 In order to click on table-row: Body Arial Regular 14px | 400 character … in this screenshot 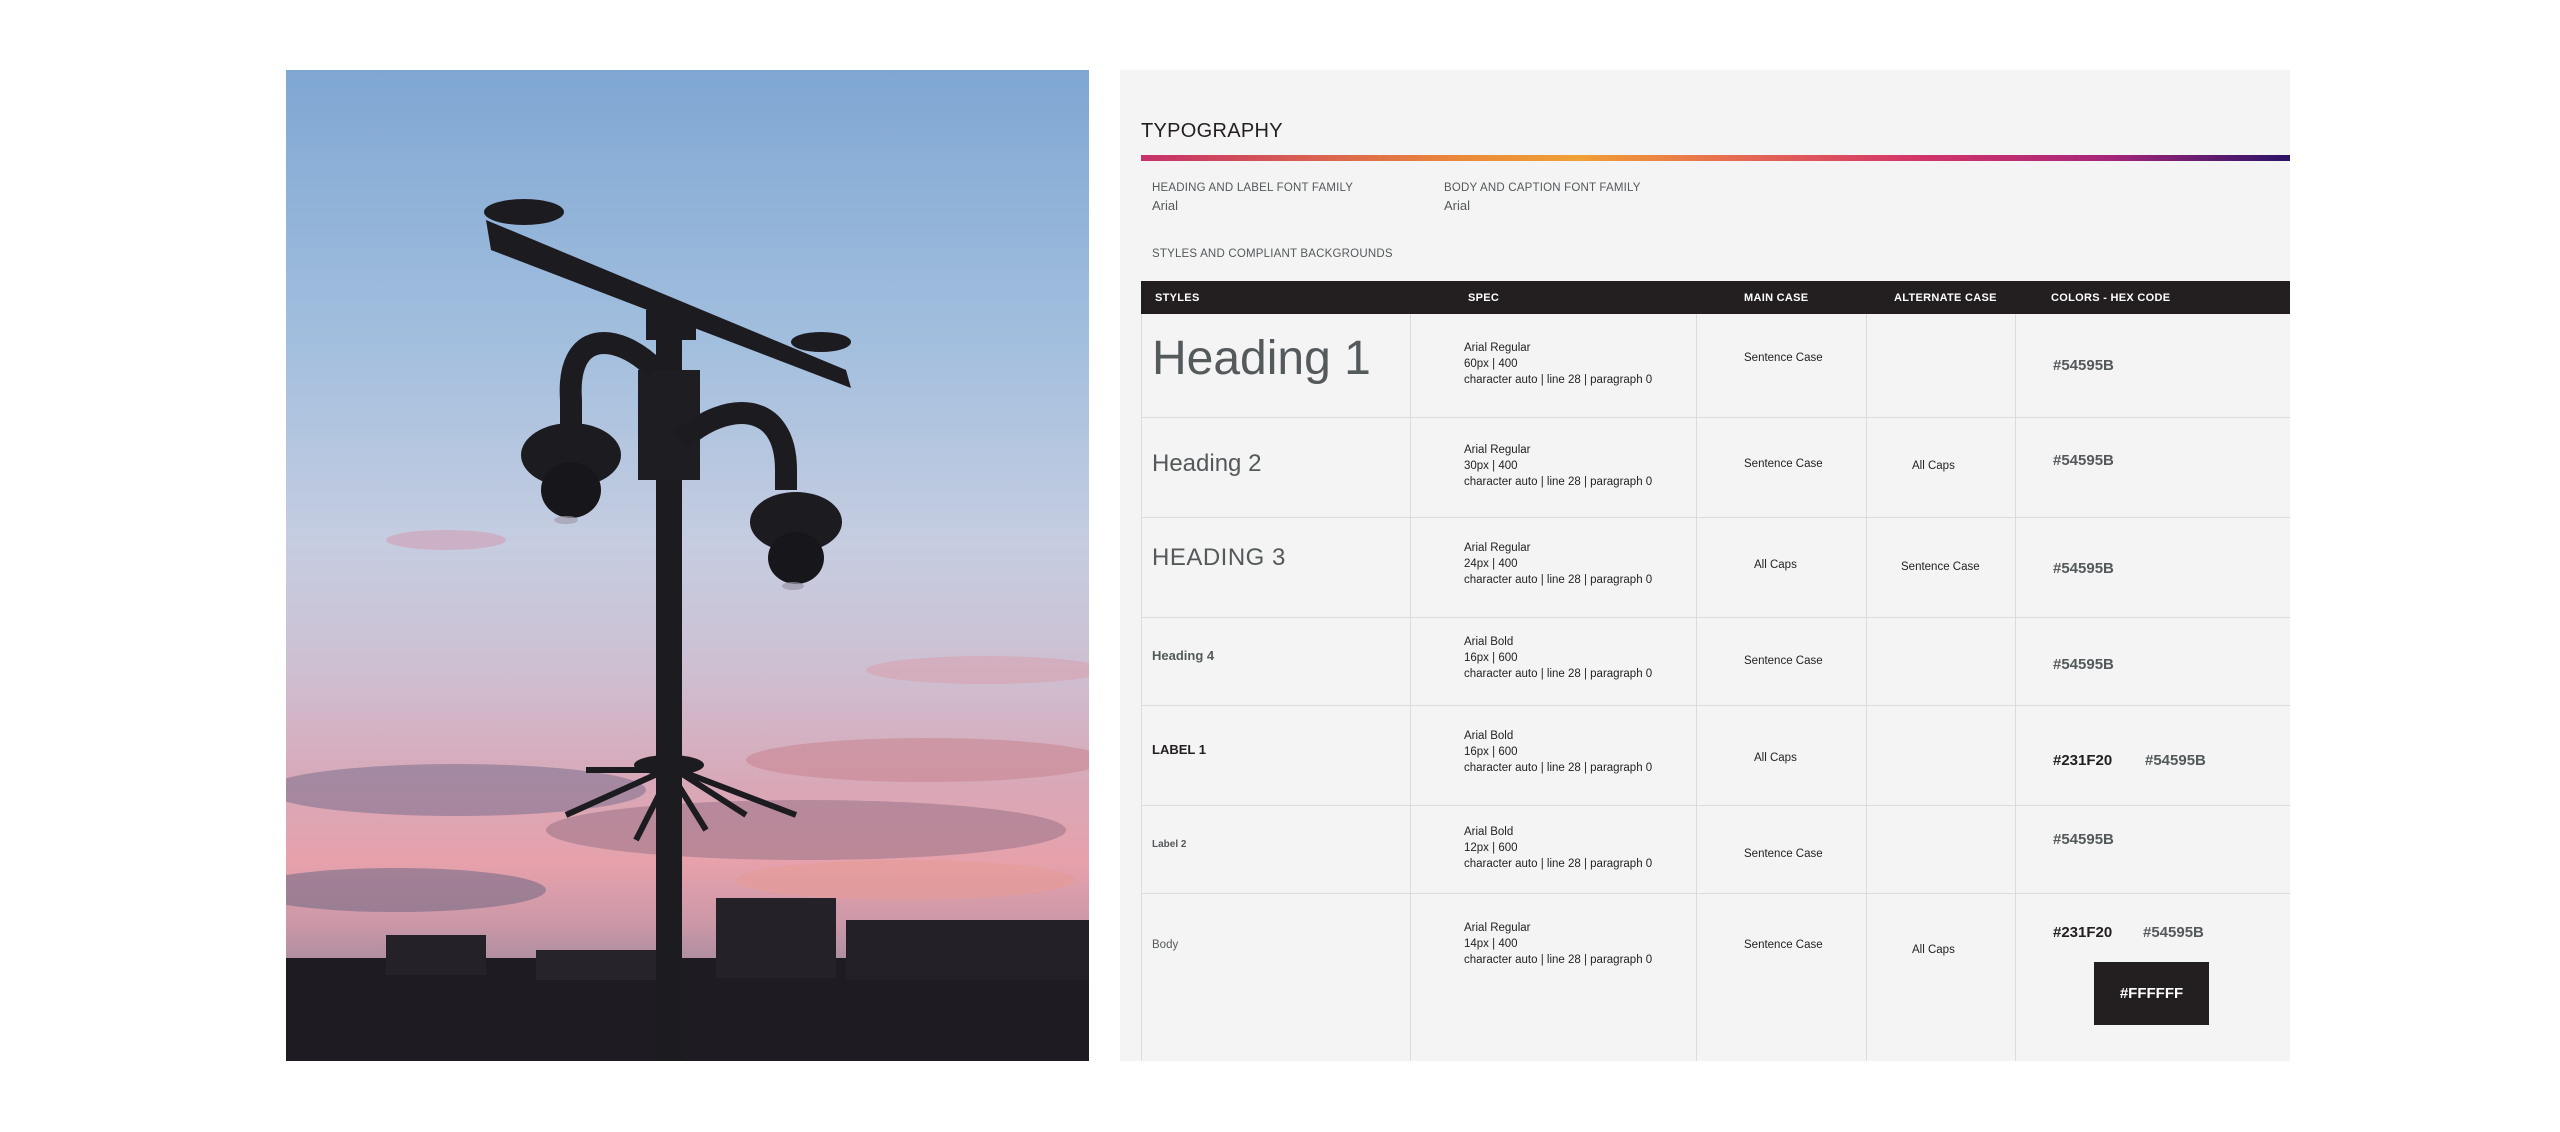, I will do `click(1716, 977)`.